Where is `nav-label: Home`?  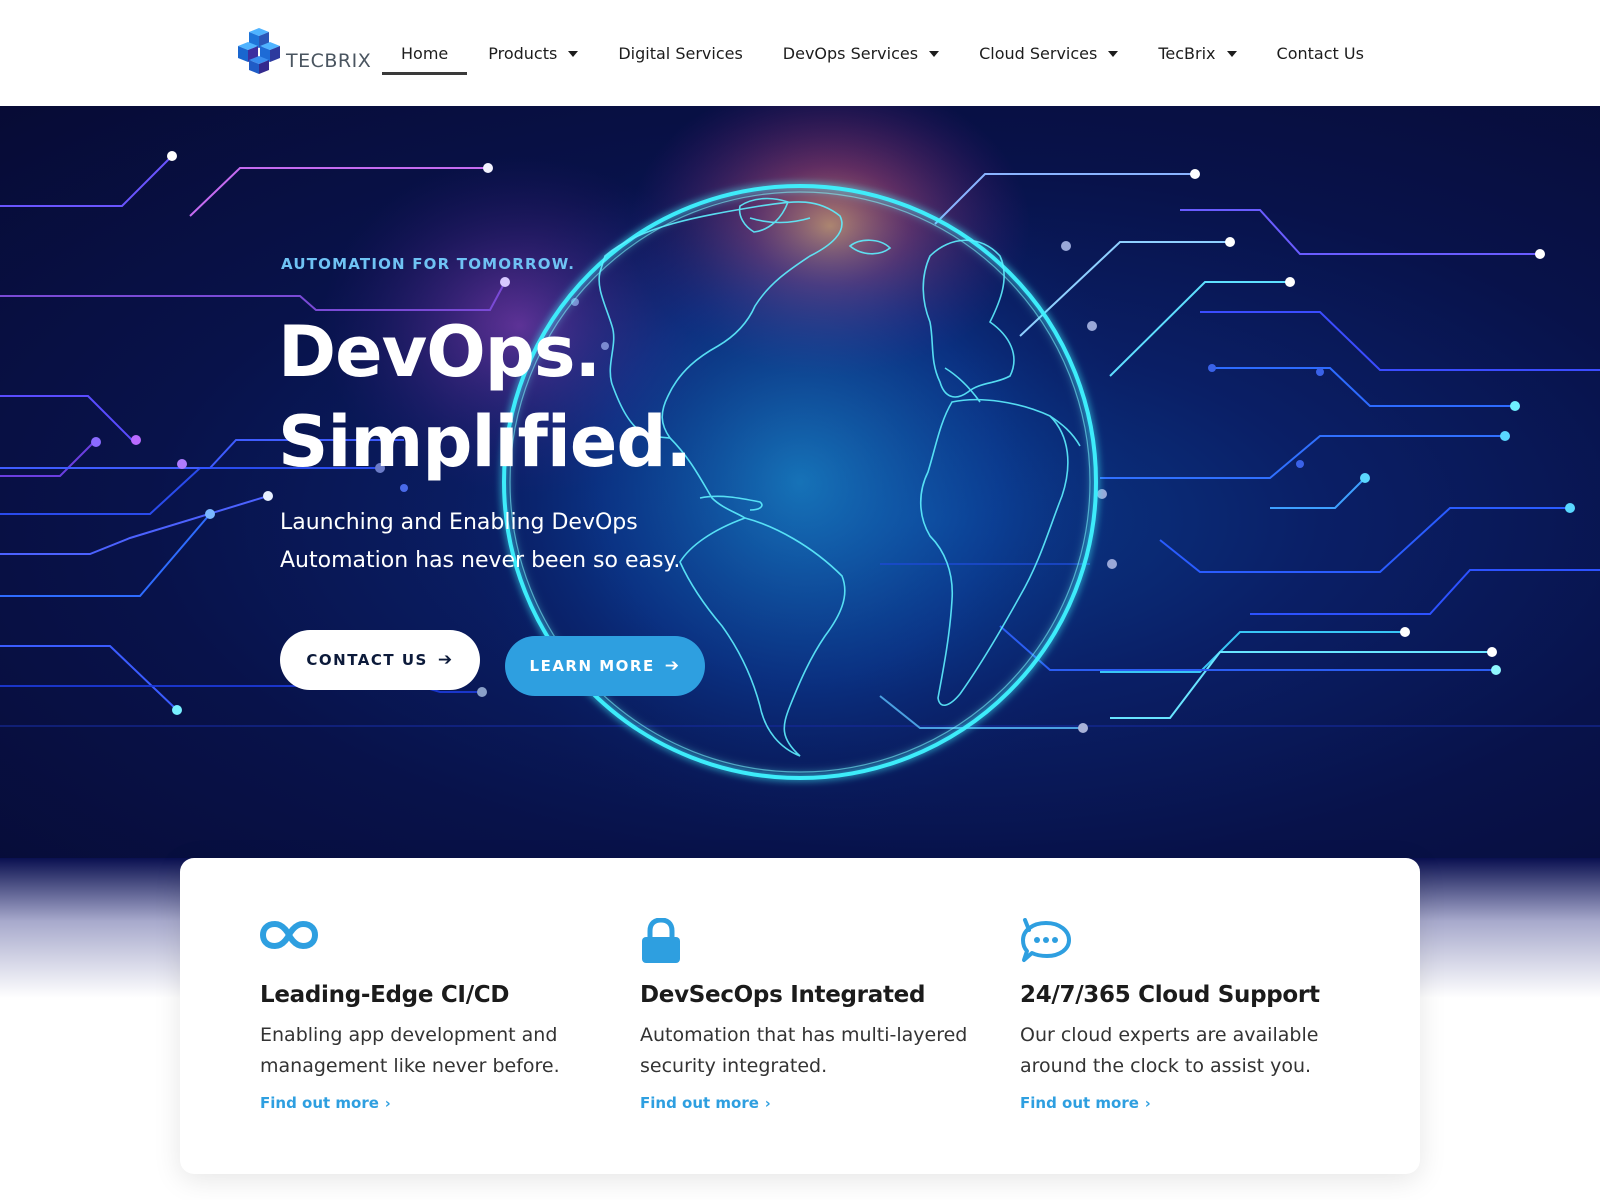
nav-label: Home is located at coordinates (425, 53).